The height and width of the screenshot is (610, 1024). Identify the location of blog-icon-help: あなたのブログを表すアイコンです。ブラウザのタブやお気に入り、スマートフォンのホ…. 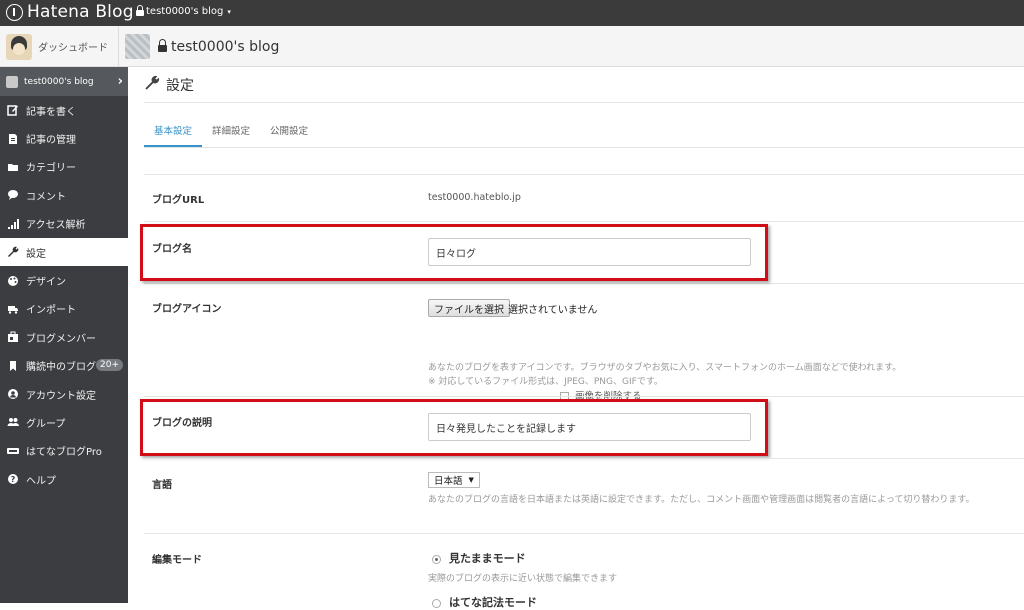
(726, 375).